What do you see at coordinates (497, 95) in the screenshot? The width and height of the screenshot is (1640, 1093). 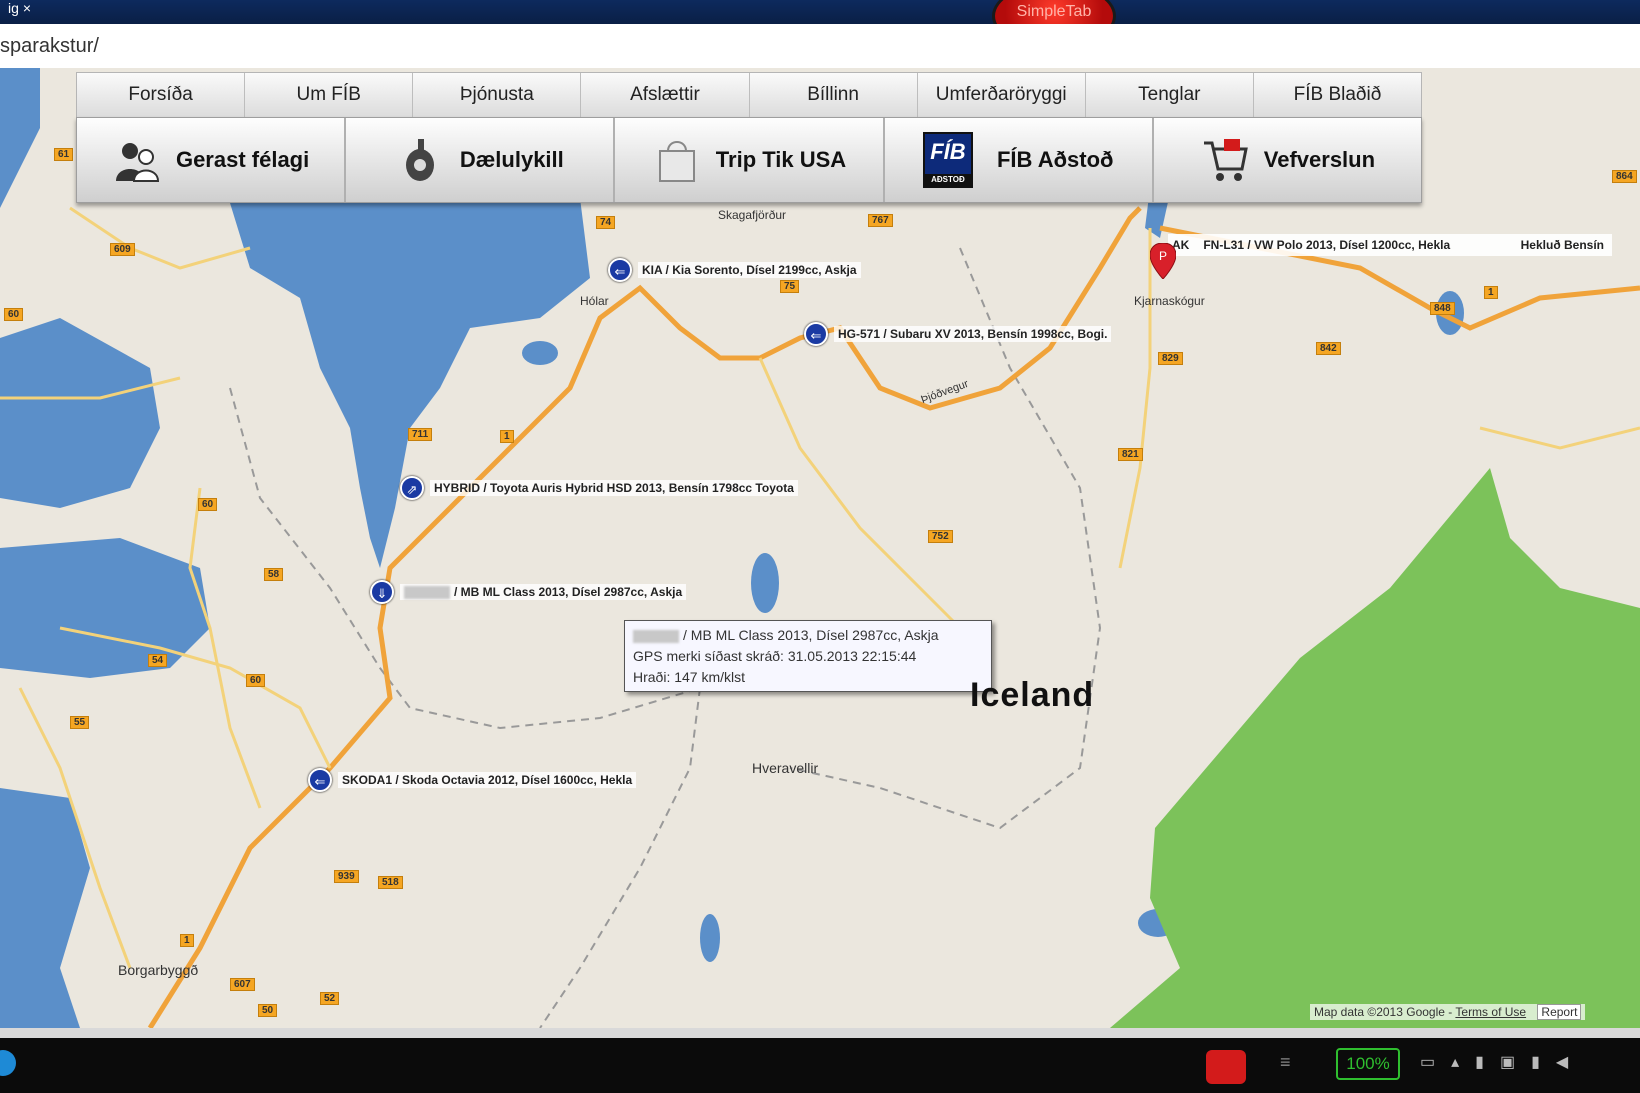 I see `nav-item-thjonusta: Þjónusta` at bounding box center [497, 95].